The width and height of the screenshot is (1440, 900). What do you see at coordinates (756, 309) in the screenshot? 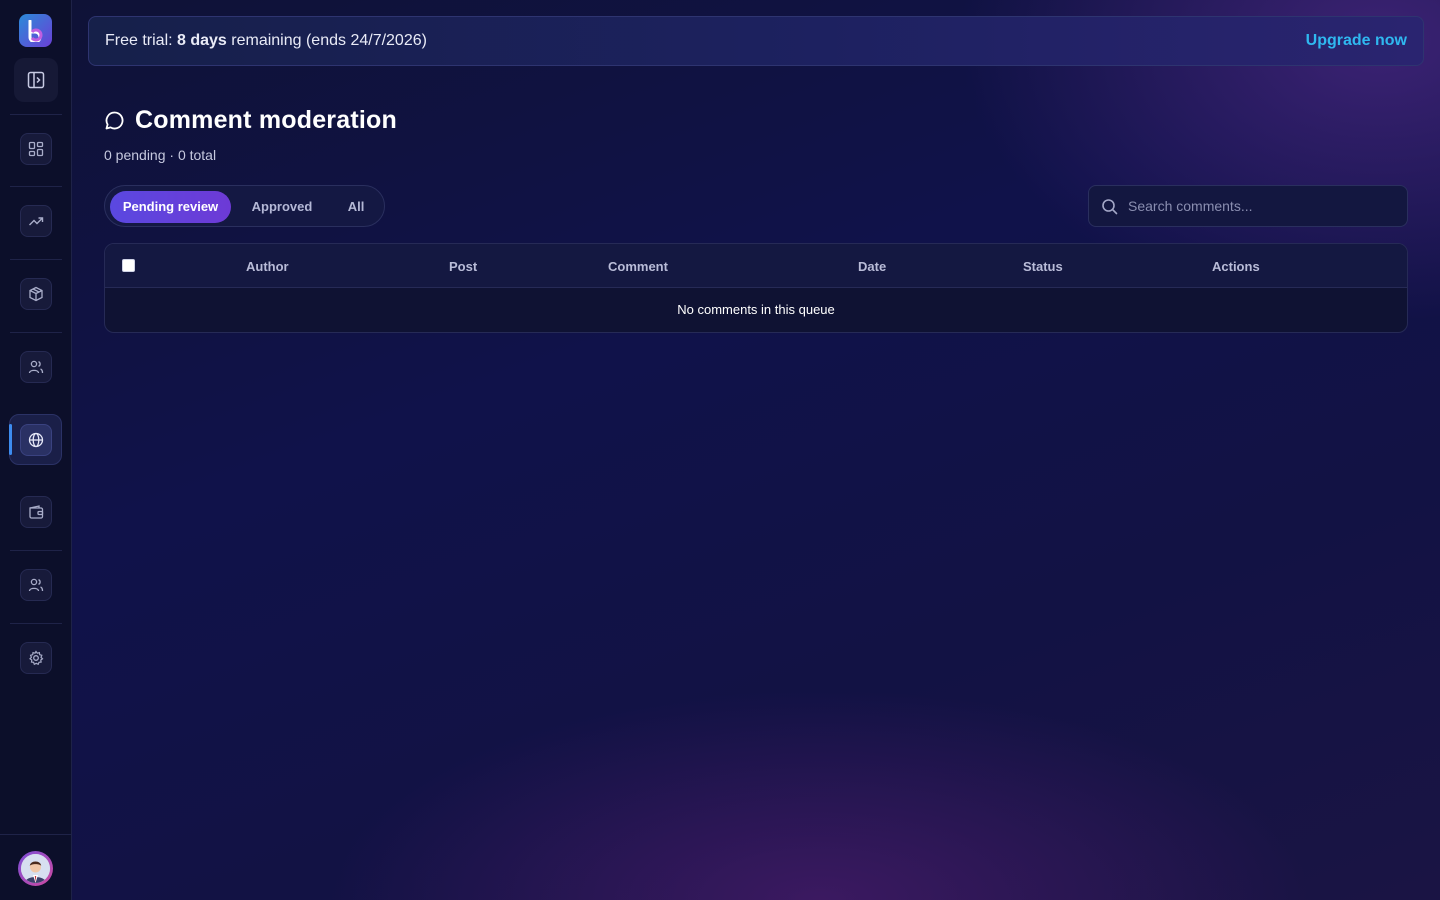
I see `empty-state-message: No comments in this queue` at bounding box center [756, 309].